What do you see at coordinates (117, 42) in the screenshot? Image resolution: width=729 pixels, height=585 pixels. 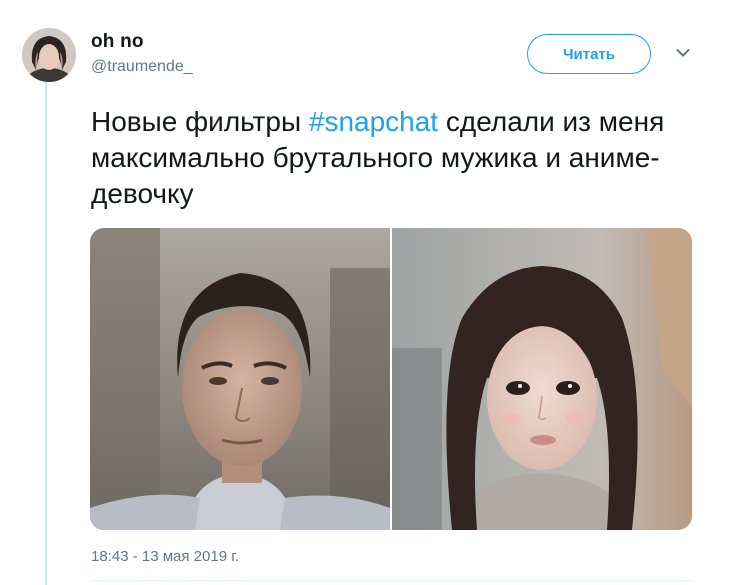 I see `user-name: oh no` at bounding box center [117, 42].